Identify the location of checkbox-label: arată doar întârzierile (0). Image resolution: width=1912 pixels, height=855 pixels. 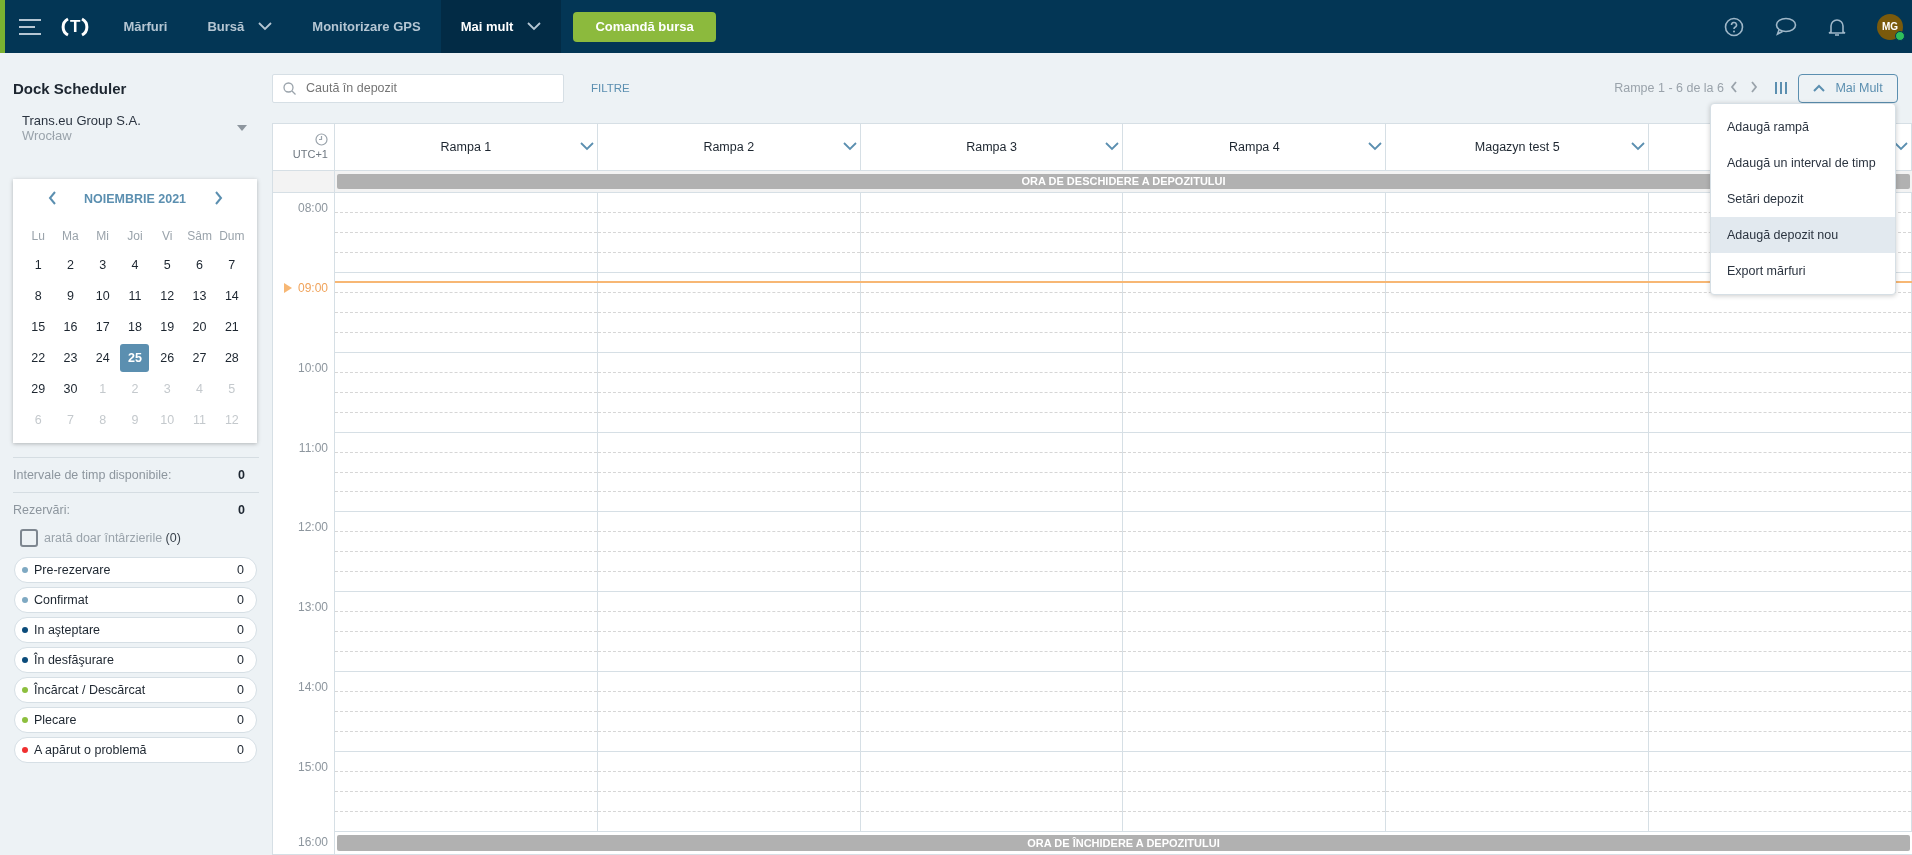
(112, 538).